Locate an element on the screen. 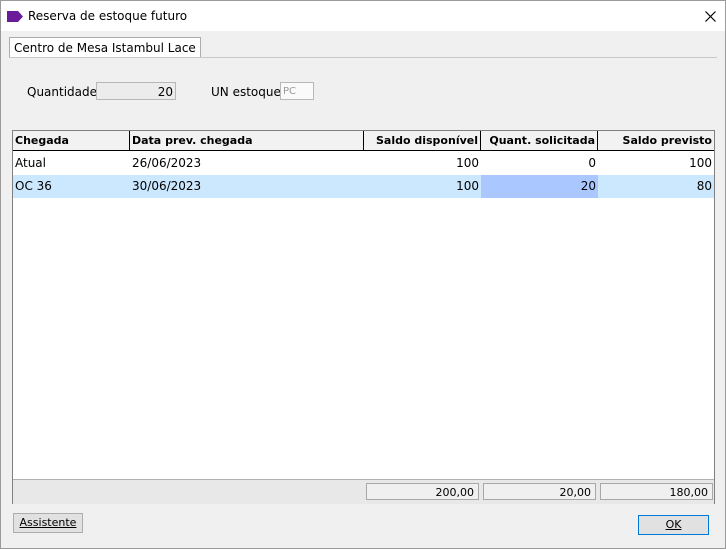 The image size is (726, 549). cell-quant-solicitada: 0 is located at coordinates (539, 163).